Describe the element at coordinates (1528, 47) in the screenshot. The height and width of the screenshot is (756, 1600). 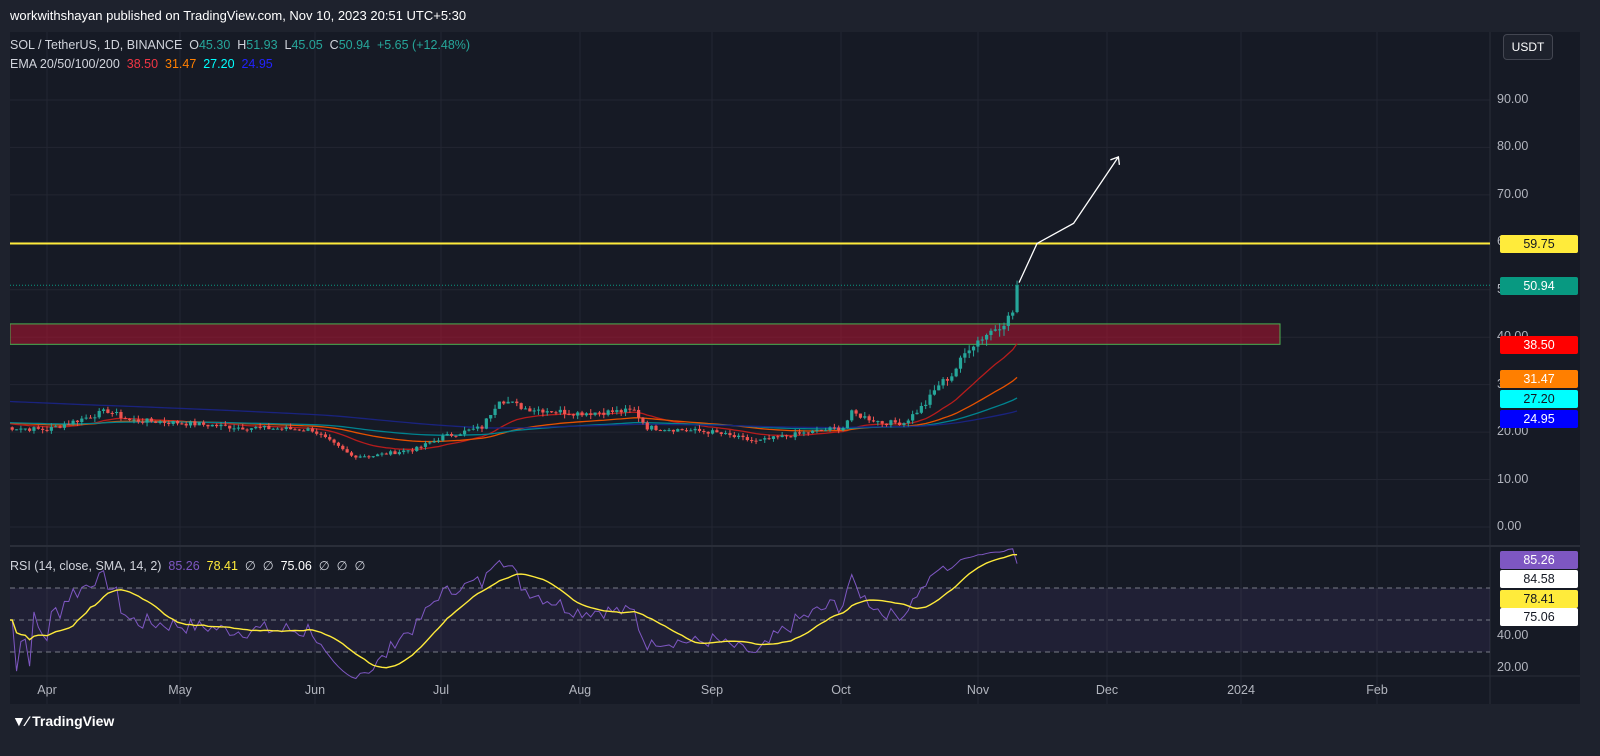
I see `currency-button: USDT` at that location.